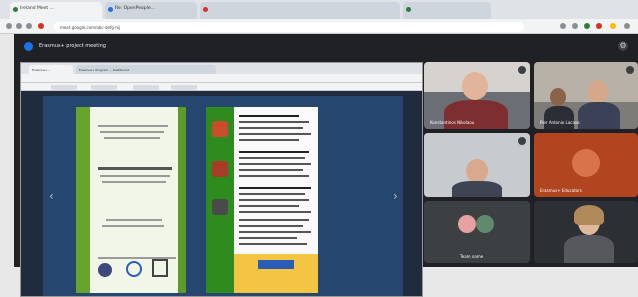  Describe the element at coordinates (586, 95) in the screenshot. I see `participant-tile: Pier Antonio Lacava` at that location.